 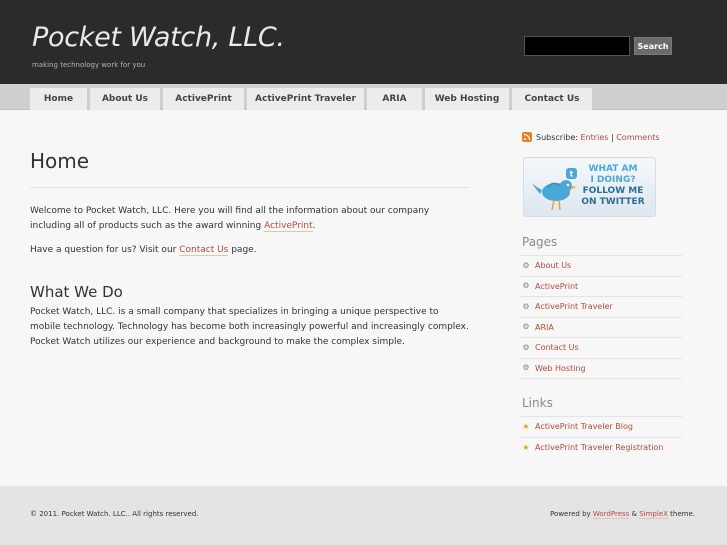 I want to click on subscribe-bar: Subscribe: Entries | Comments, so click(x=591, y=137).